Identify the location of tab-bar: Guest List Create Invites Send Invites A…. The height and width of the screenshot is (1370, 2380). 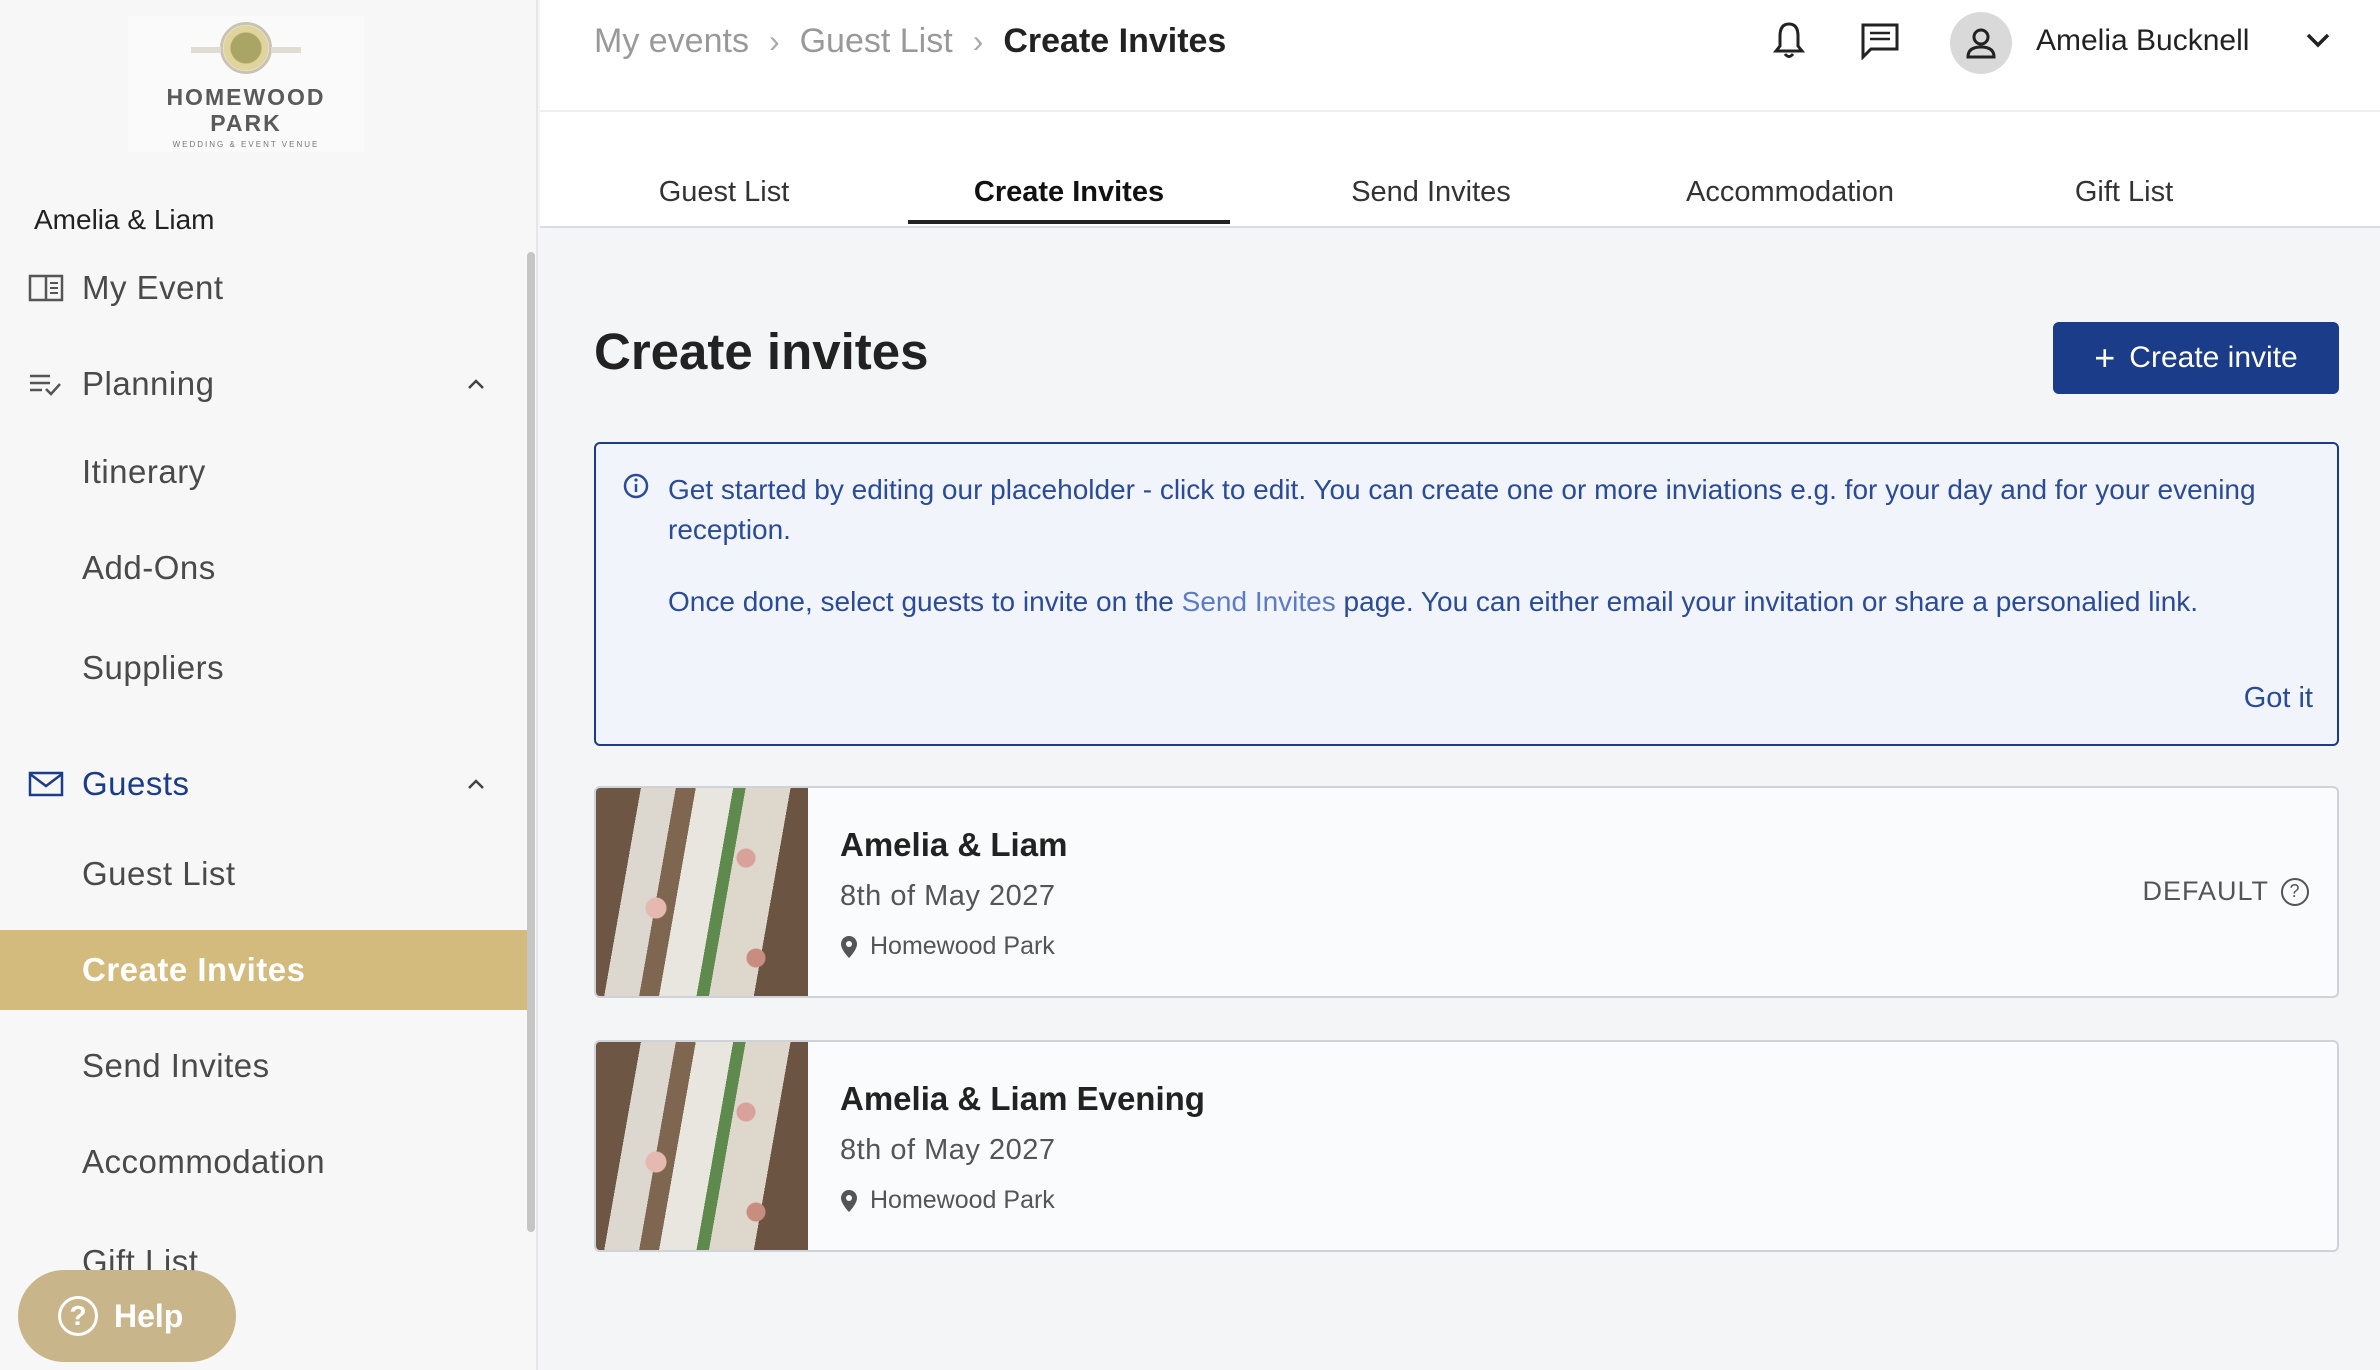
(1460, 170).